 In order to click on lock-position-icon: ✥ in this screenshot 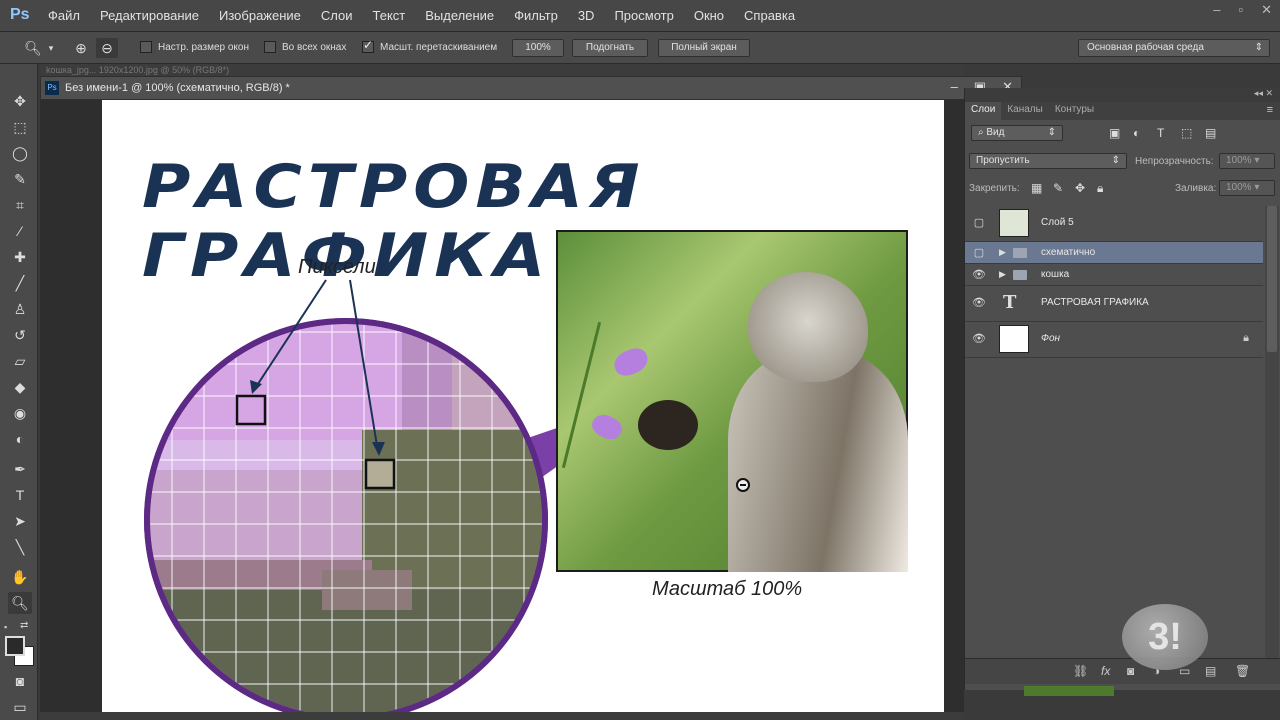, I will do `click(1080, 188)`.